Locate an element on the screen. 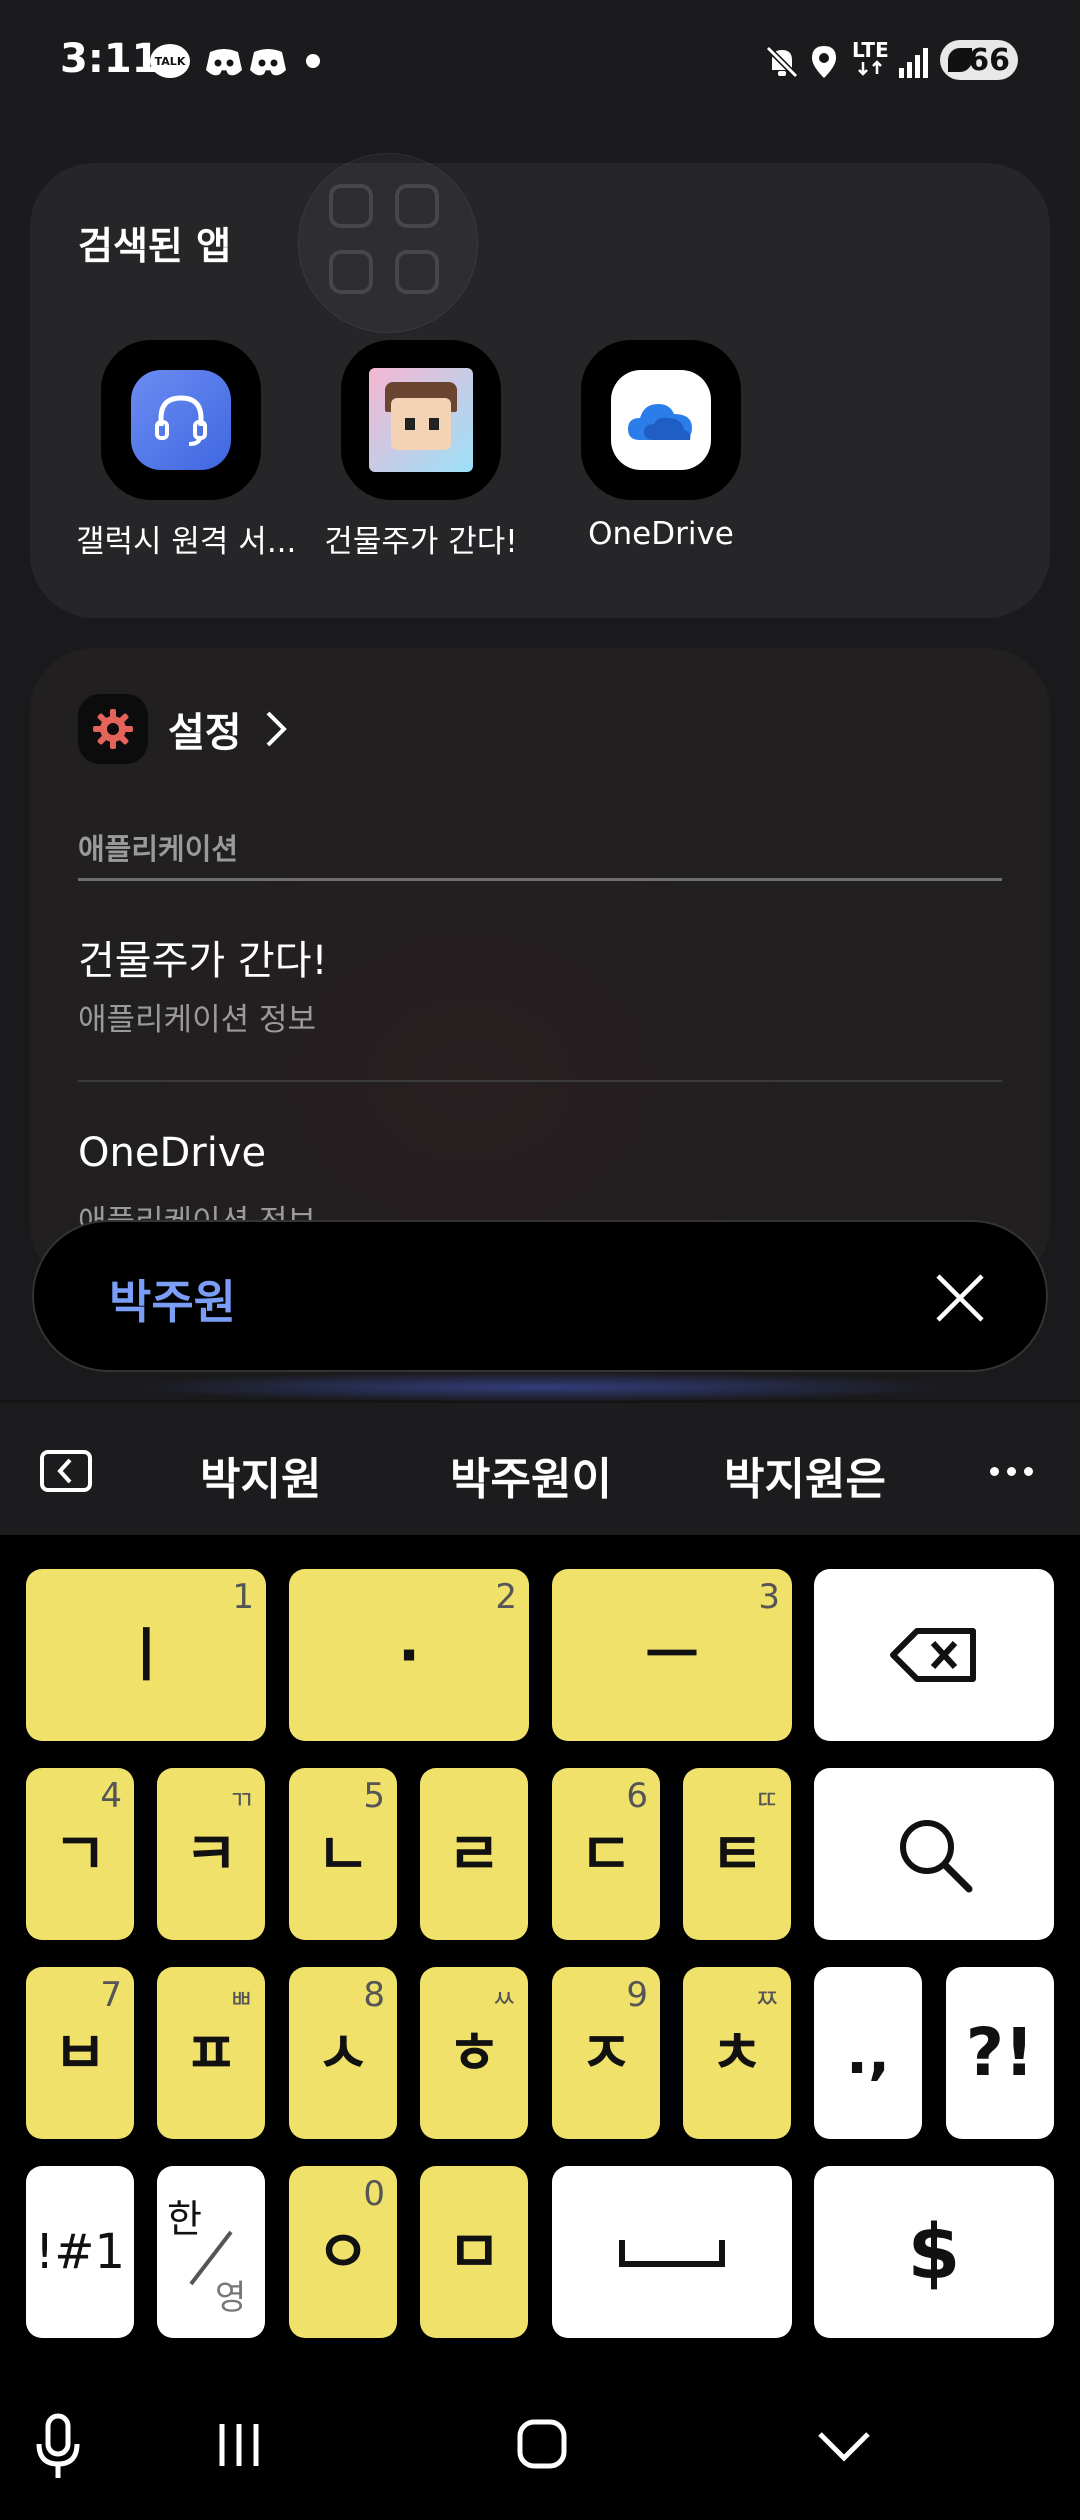  collapse-toolbar-icon is located at coordinates (66, 1471).